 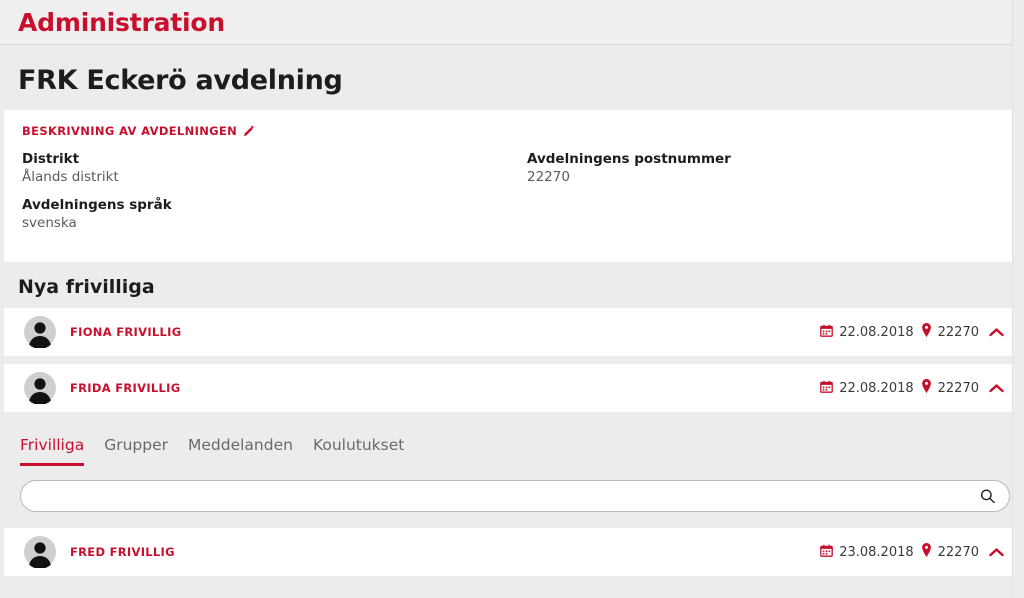 What do you see at coordinates (130, 131) in the screenshot?
I see `description-heading-label: BESKRIVNING AV AVDELNINGEN` at bounding box center [130, 131].